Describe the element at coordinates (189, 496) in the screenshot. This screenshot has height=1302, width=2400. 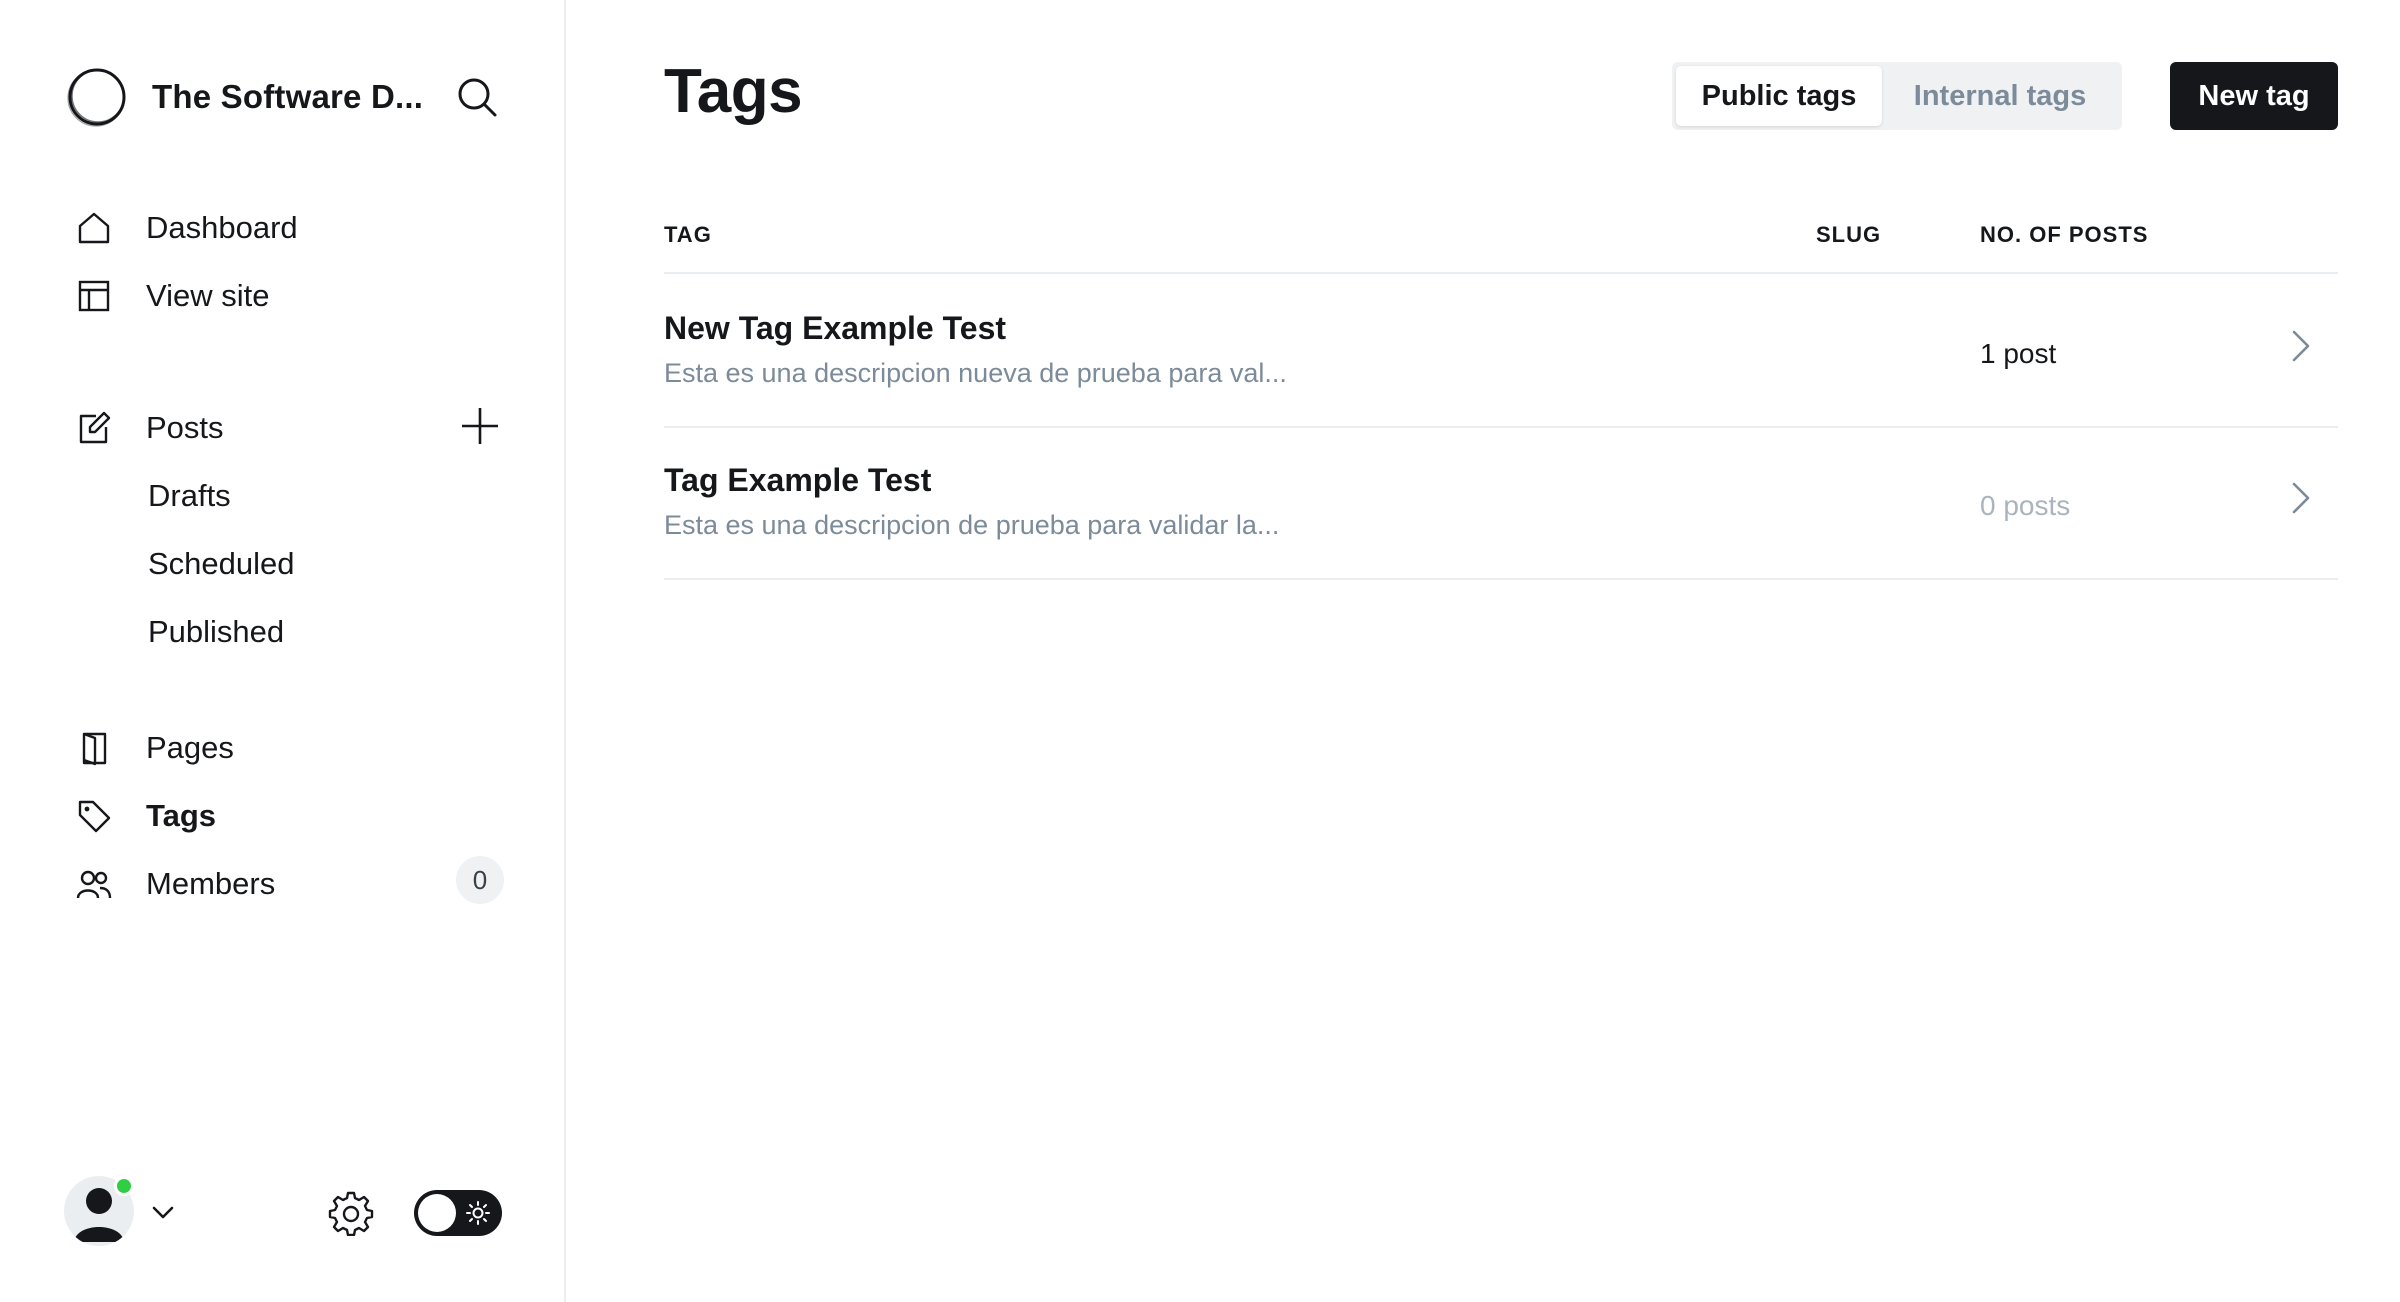
I see `nav-item-drafts: Drafts` at that location.